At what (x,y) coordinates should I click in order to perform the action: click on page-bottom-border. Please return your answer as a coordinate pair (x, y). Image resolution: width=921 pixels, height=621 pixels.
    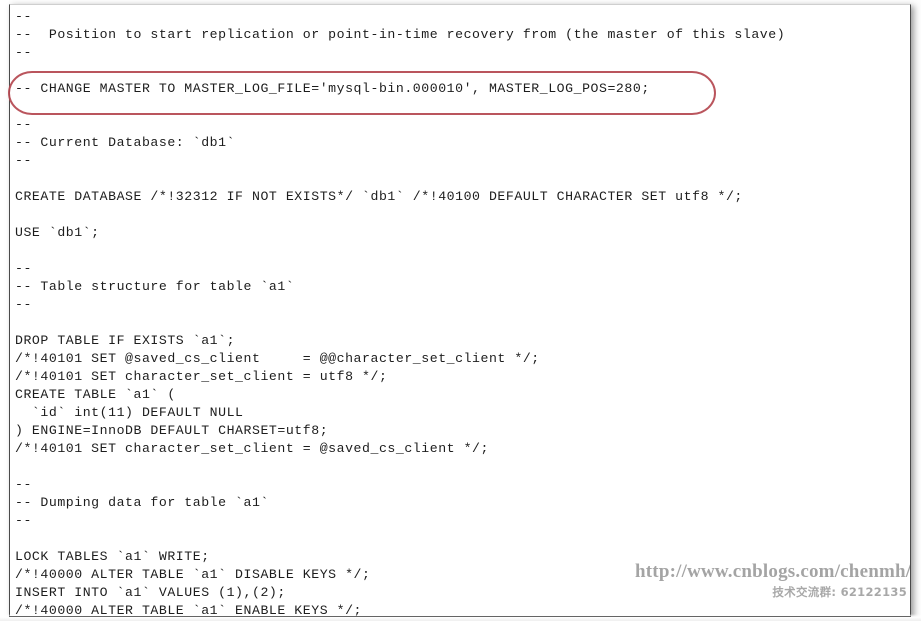
    Looking at the image, I should click on (460, 616).